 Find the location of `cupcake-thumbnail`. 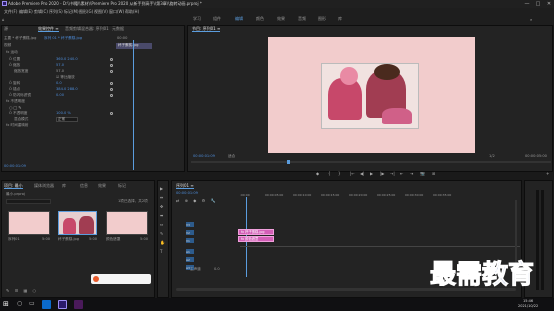

cupcake-thumbnail is located at coordinates (77, 223).